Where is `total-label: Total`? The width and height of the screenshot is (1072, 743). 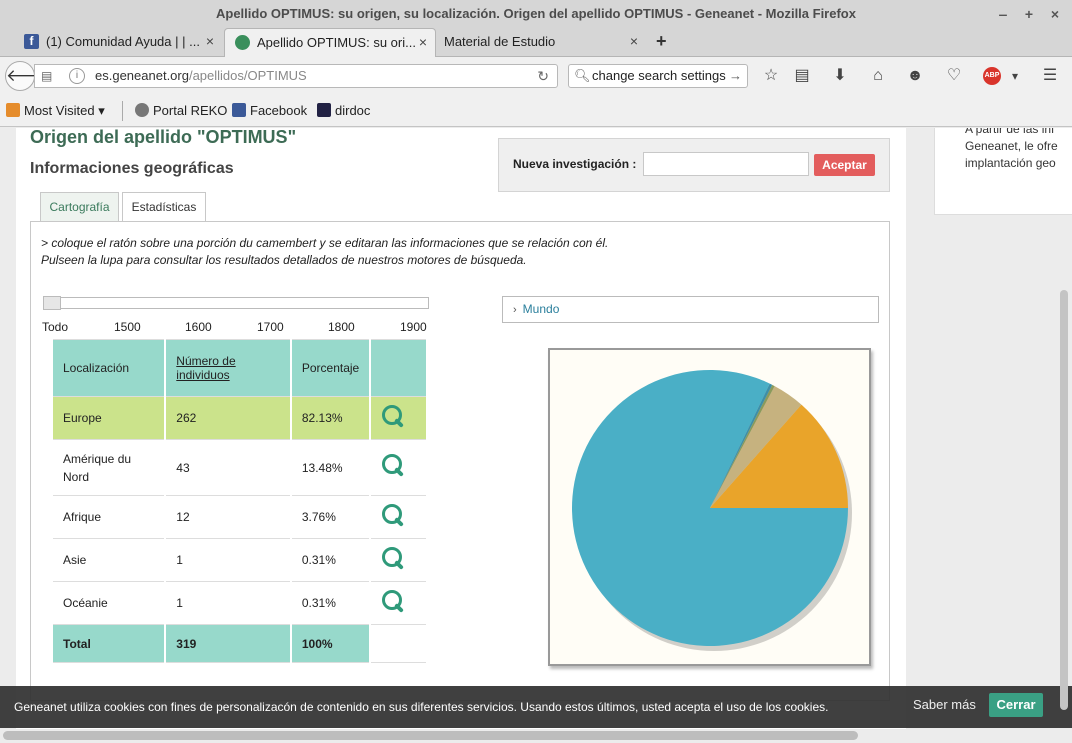 total-label: Total is located at coordinates (108, 643).